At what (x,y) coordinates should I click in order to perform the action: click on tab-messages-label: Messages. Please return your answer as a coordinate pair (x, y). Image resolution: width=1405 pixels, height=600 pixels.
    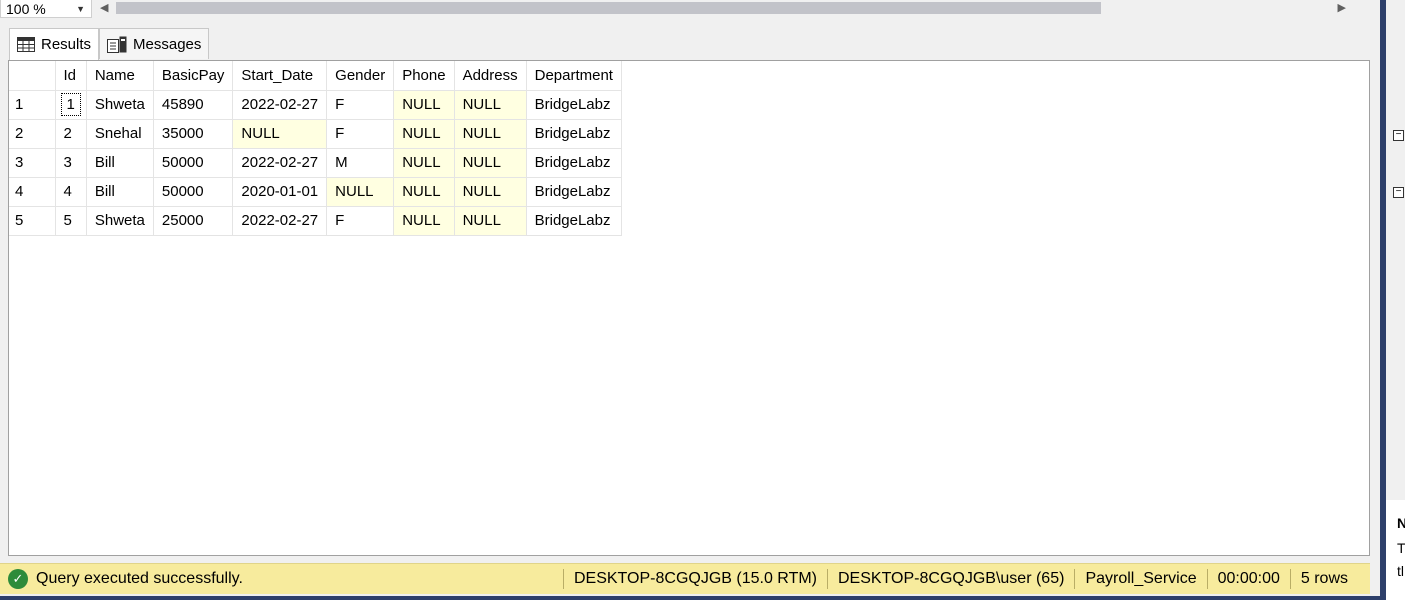
    Looking at the image, I should click on (167, 44).